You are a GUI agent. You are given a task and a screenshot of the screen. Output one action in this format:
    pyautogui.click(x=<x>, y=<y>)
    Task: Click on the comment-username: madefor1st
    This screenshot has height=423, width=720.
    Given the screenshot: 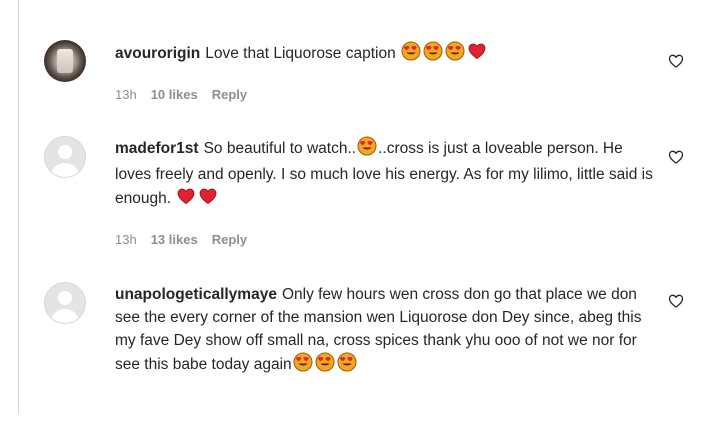 What is the action you would take?
    pyautogui.click(x=157, y=148)
    